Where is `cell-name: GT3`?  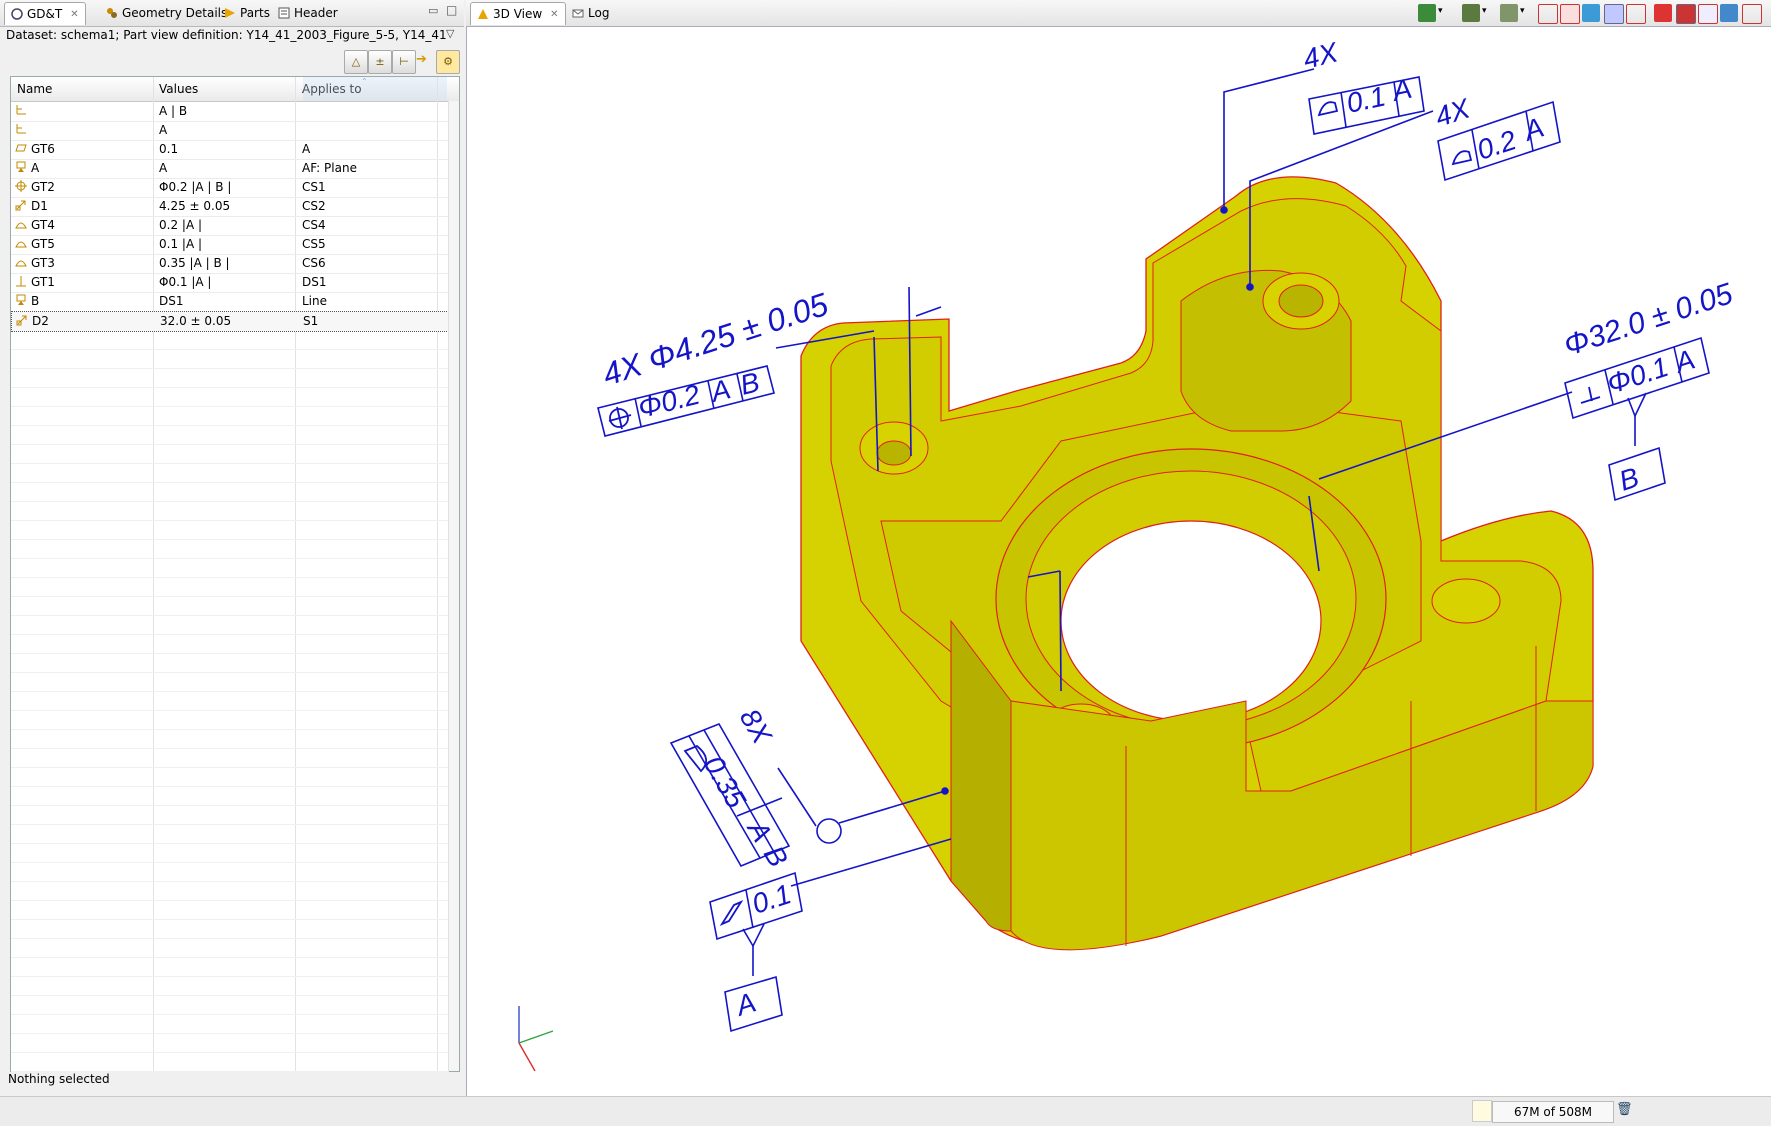
cell-name: GT3 is located at coordinates (43, 263).